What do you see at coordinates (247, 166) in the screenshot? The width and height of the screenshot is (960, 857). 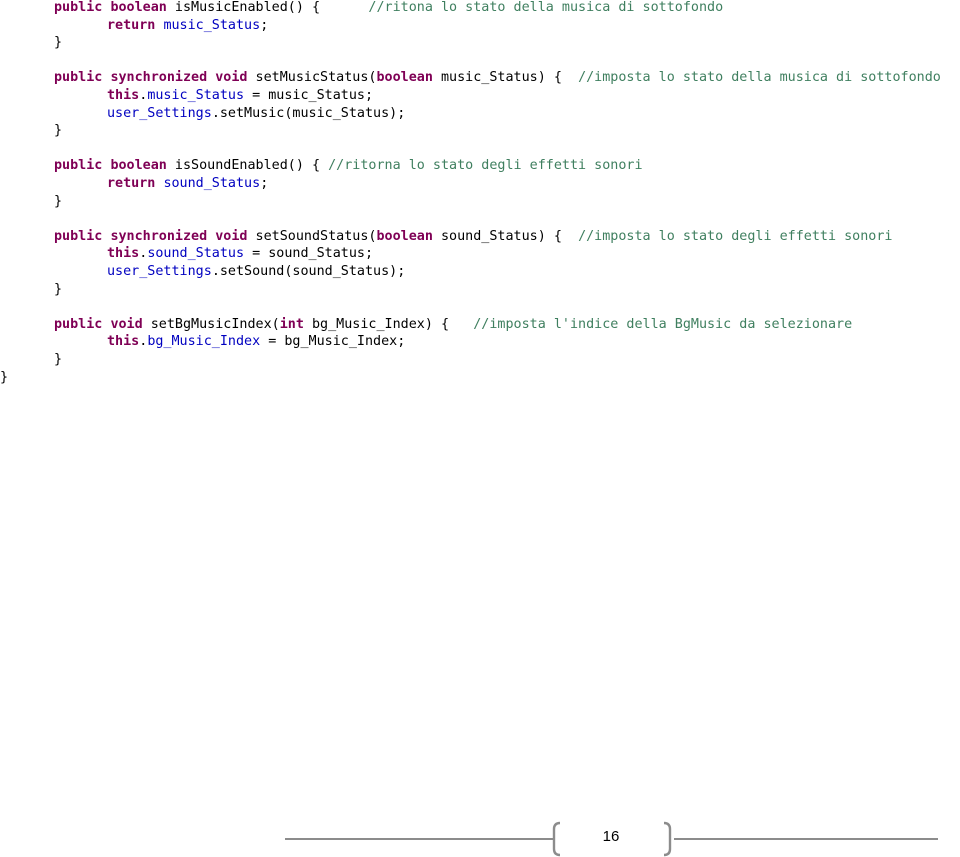 I see `code-text: isSoundEnabled() {` at bounding box center [247, 166].